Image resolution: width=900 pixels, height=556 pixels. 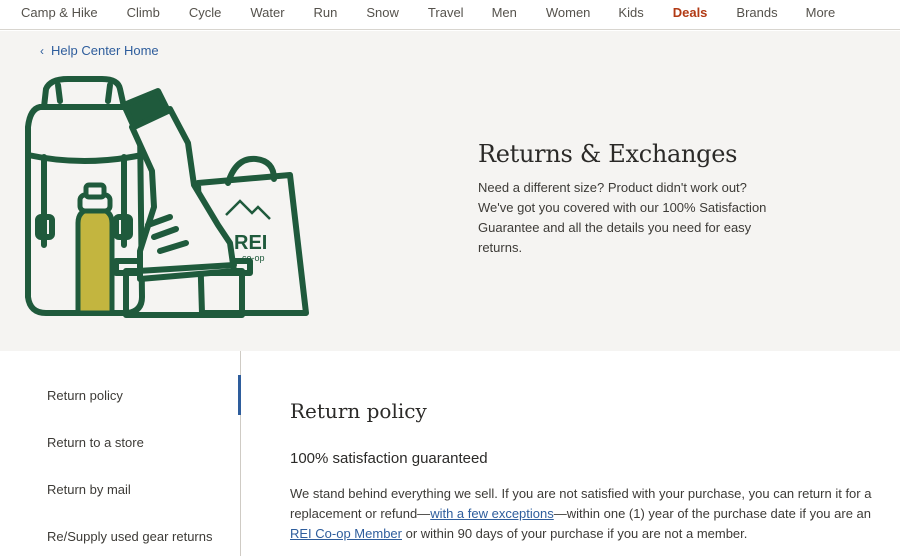 I want to click on breadcrumb: ‹ Help Center Home, so click(x=99, y=50).